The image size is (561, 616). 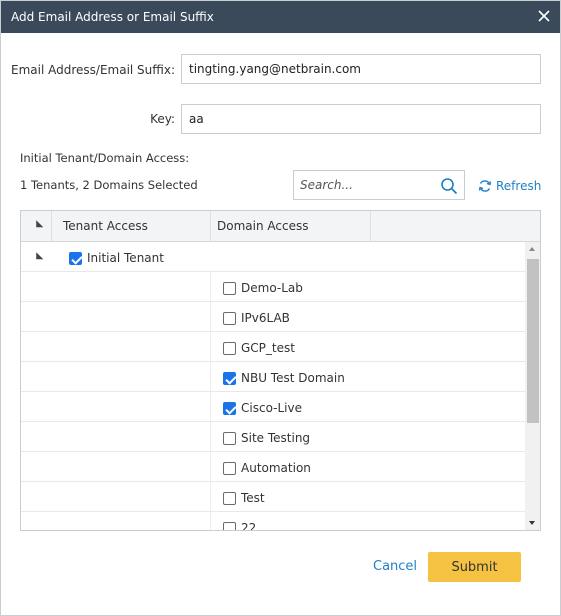 I want to click on tenant-label: Initial Tenant, so click(x=125, y=258).